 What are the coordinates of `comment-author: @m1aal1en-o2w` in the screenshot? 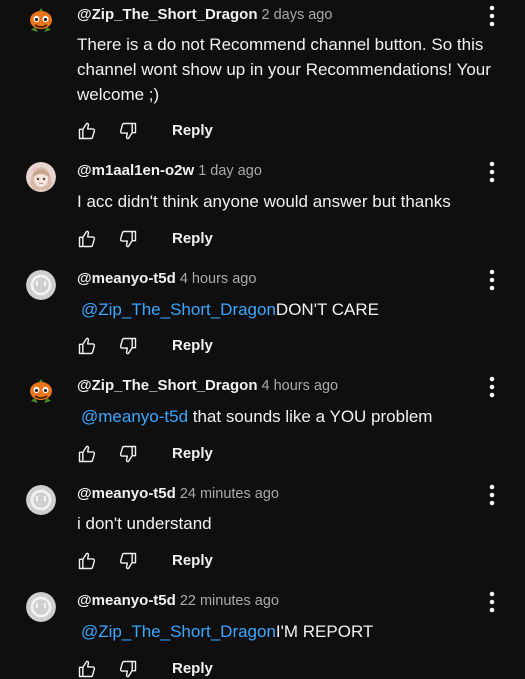 It's located at (135, 170).